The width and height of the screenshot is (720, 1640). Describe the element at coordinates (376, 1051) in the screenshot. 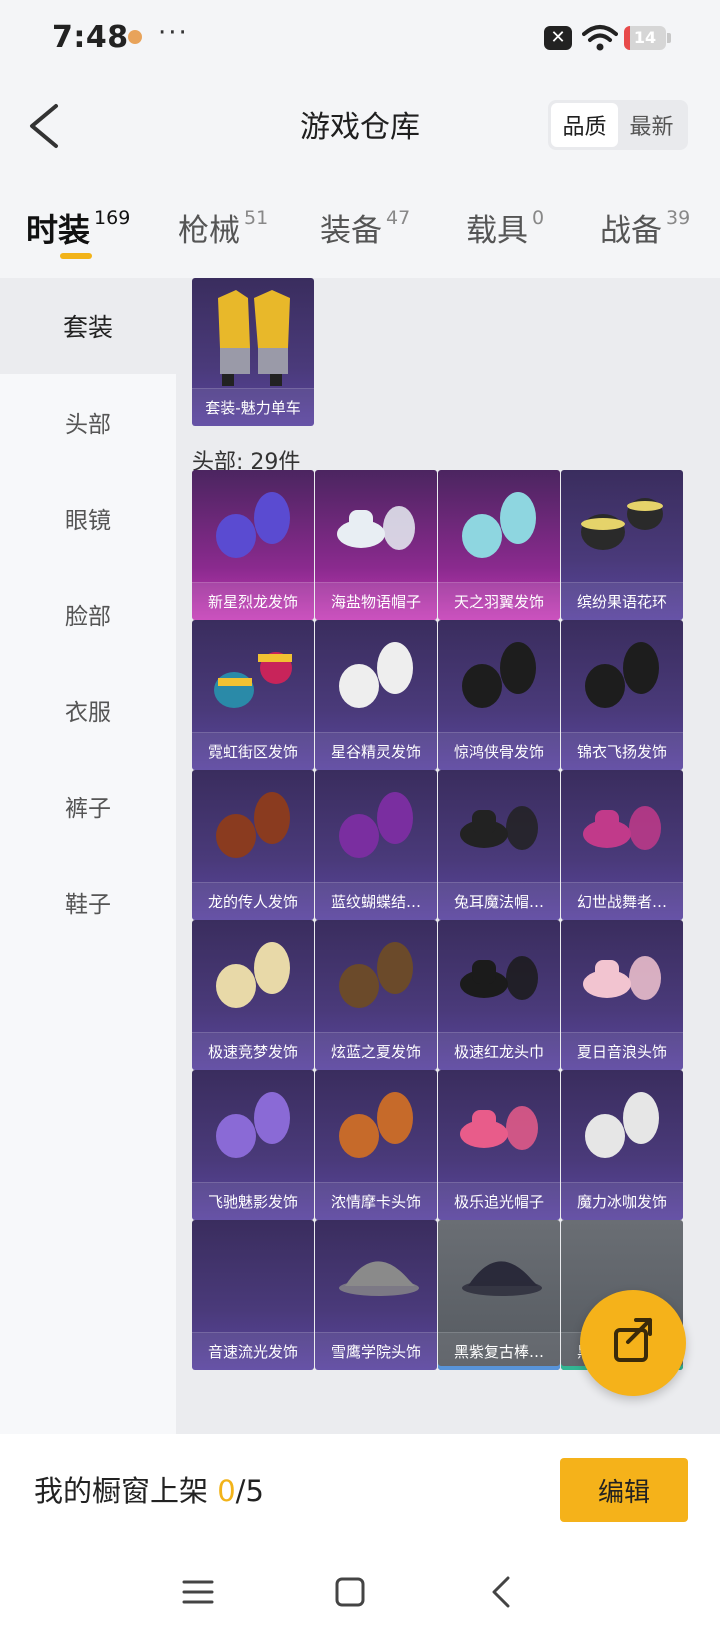

I see `item-name: 炫蓝之夏发饰` at that location.